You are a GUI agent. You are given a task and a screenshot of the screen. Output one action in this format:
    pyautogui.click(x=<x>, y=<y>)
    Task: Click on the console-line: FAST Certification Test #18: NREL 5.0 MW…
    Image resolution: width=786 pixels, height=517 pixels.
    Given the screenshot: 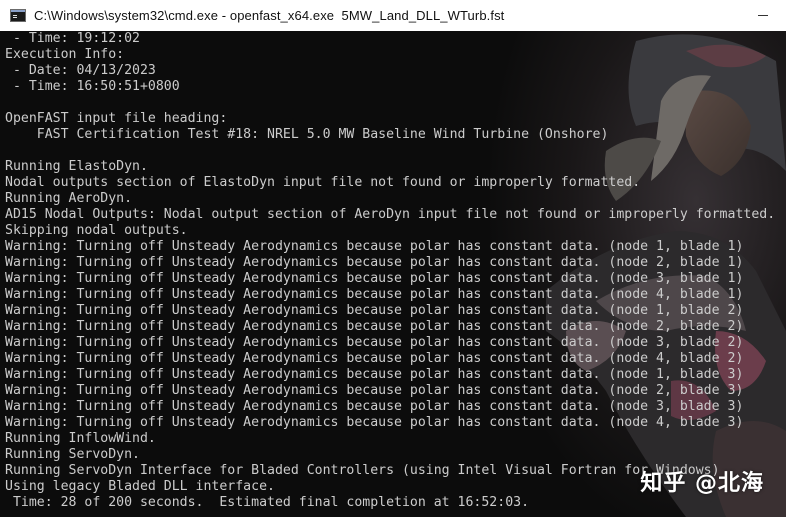 What is the action you would take?
    pyautogui.click(x=307, y=134)
    